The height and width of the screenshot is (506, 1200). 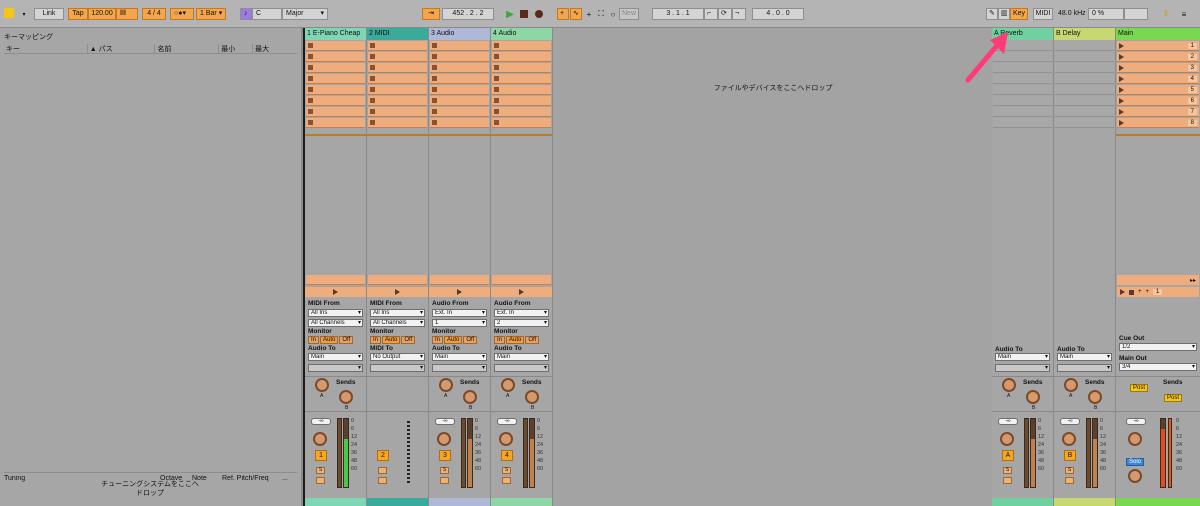 I want to click on app-icon, so click(x=9, y=13).